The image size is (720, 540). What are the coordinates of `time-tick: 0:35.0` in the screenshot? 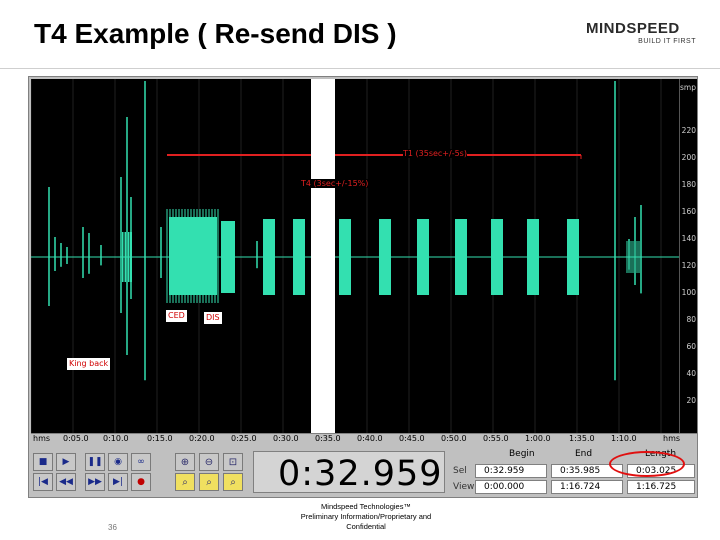 It's located at (328, 438).